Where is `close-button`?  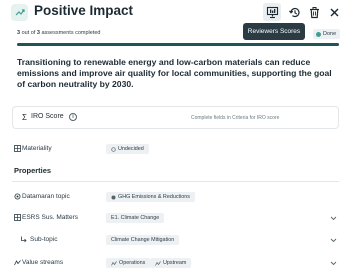 close-button is located at coordinates (334, 12).